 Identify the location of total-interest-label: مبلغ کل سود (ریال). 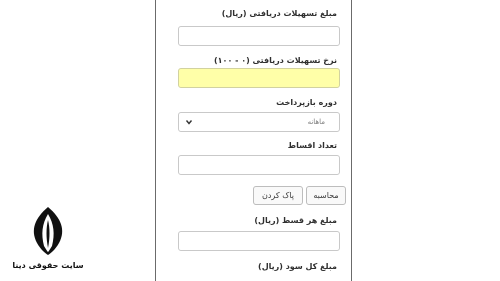
(297, 266).